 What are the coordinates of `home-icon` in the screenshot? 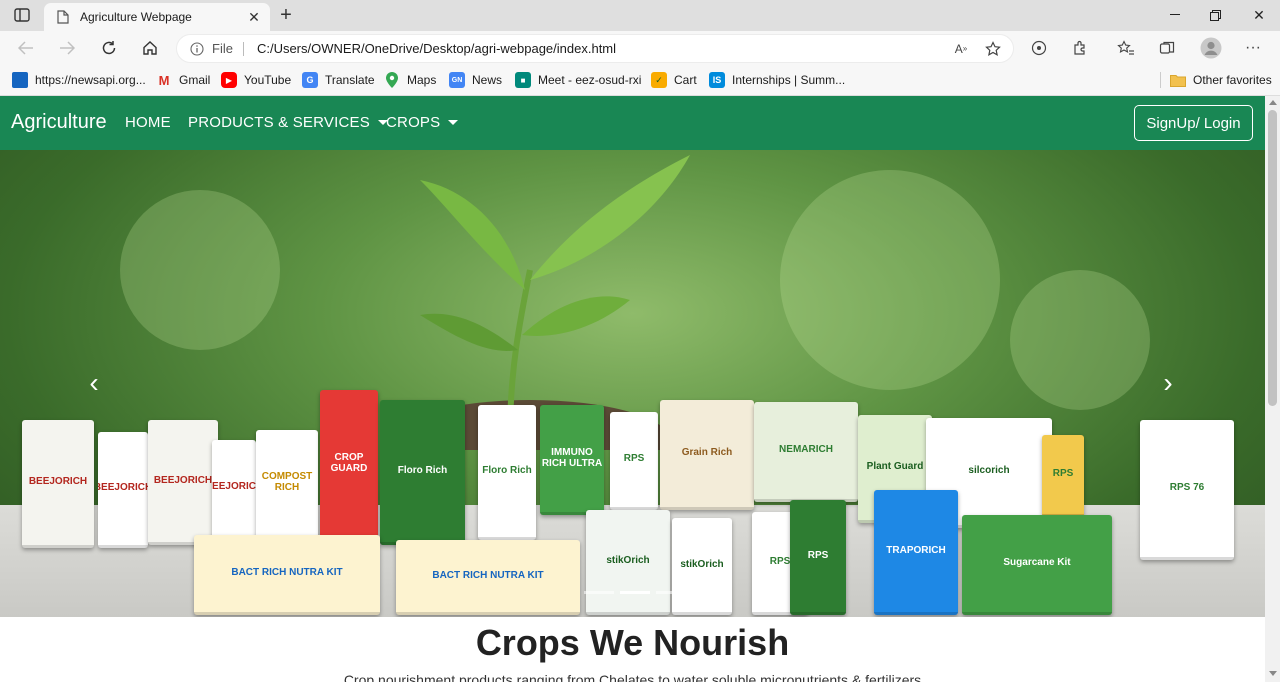 It's located at (150, 48).